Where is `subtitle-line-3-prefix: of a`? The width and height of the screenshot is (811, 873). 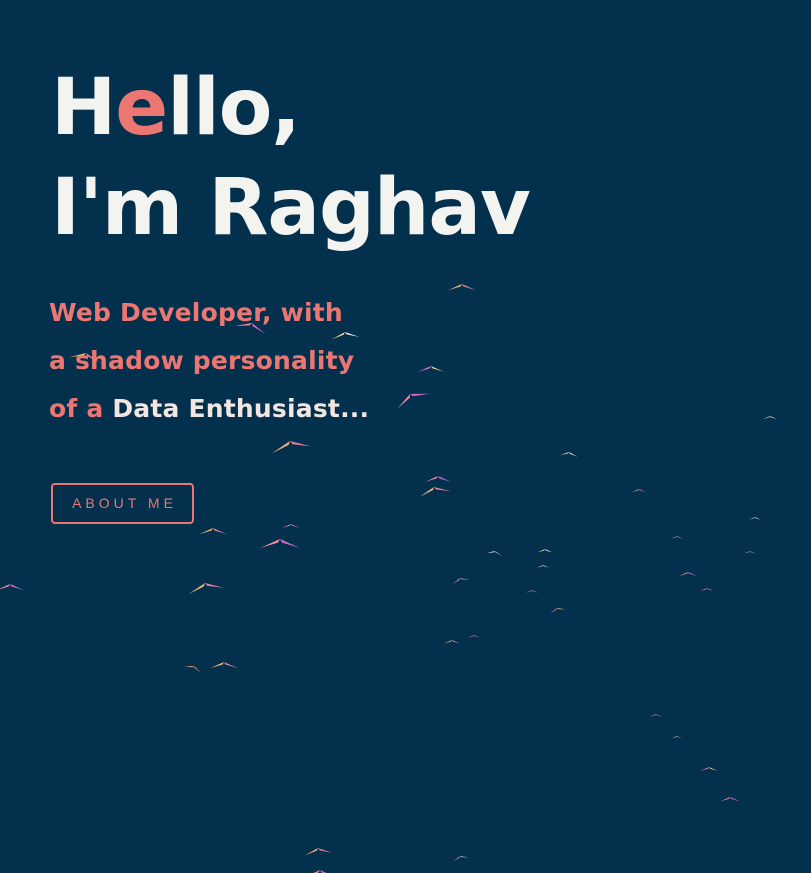 subtitle-line-3-prefix: of a is located at coordinates (81, 408).